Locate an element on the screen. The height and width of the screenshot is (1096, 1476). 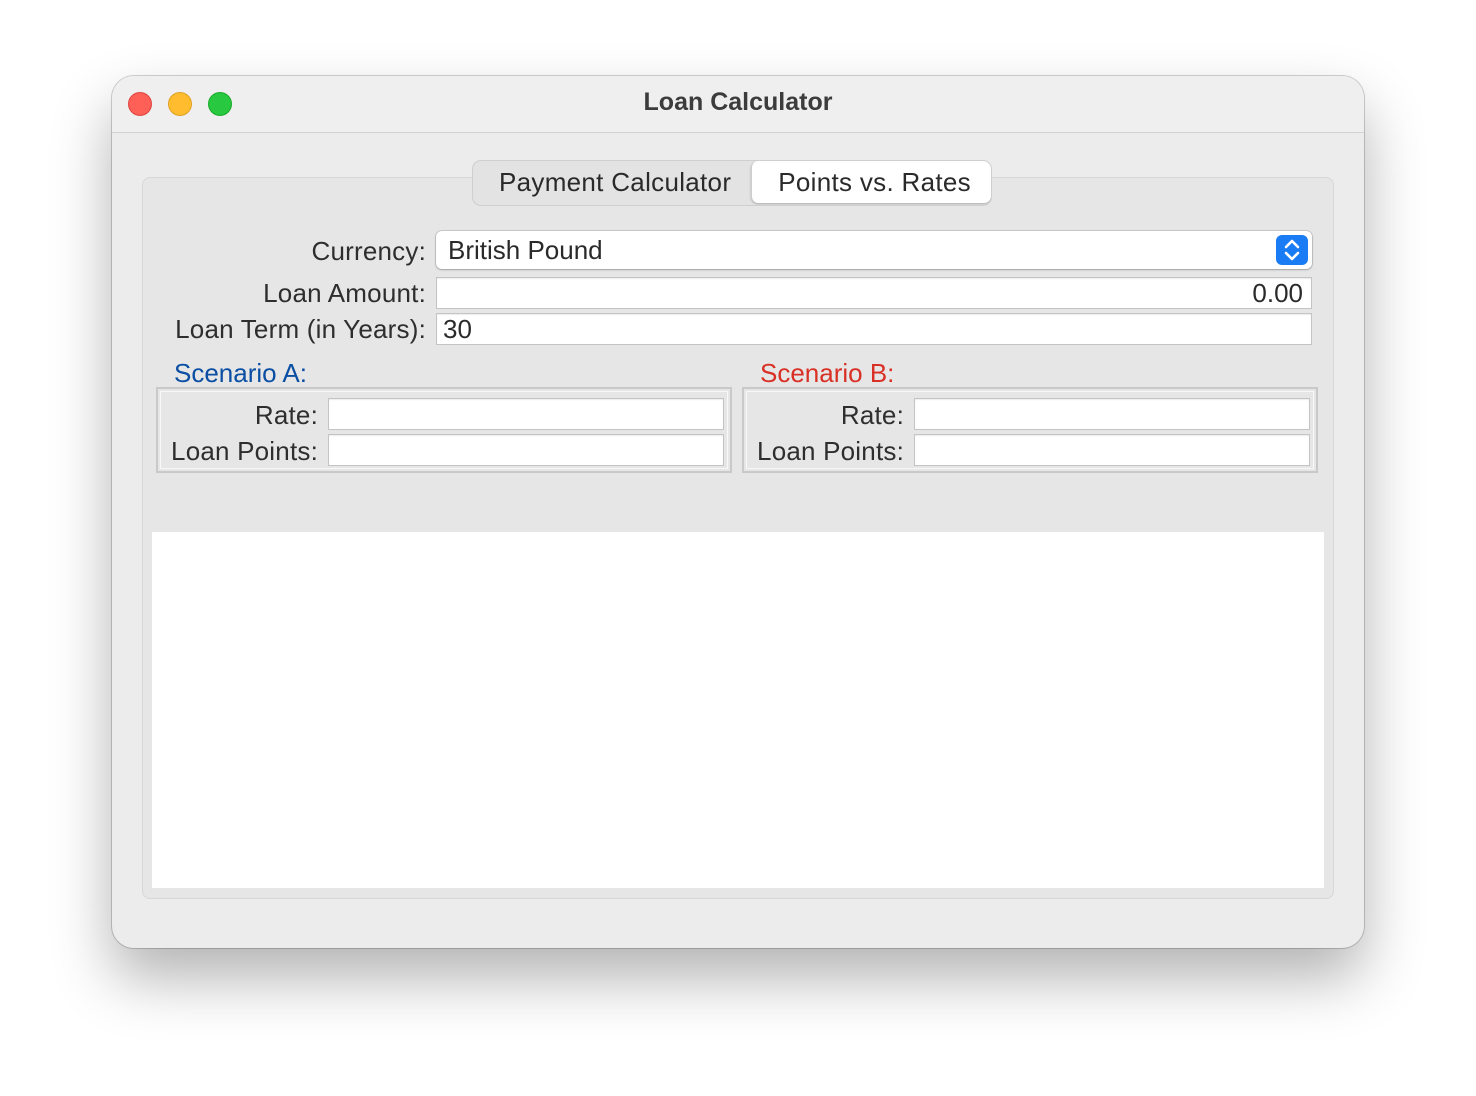
title-bar: Loan Calculator is located at coordinates (738, 104).